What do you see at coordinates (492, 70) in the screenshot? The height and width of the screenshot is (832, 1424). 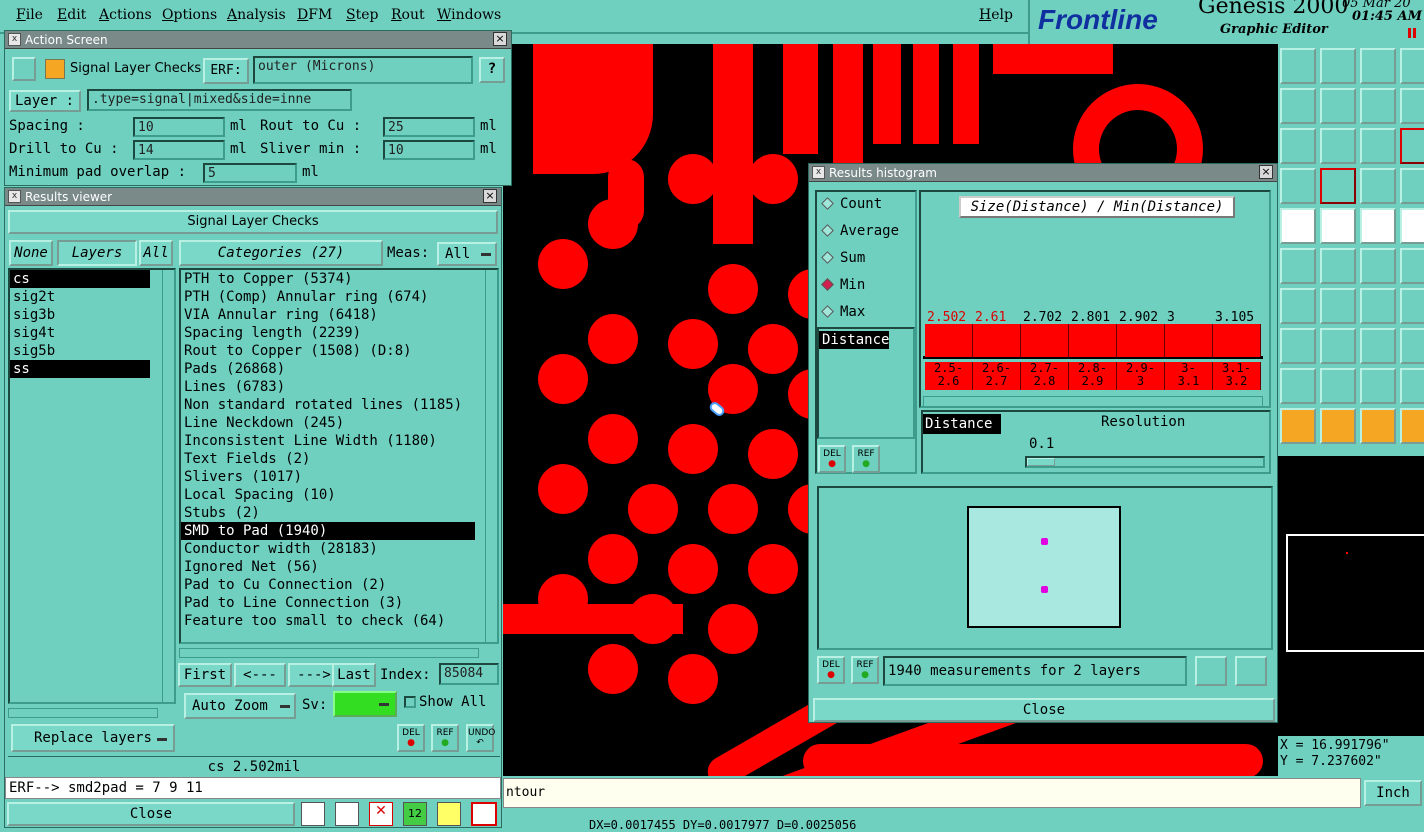 I see `help-button: ?` at bounding box center [492, 70].